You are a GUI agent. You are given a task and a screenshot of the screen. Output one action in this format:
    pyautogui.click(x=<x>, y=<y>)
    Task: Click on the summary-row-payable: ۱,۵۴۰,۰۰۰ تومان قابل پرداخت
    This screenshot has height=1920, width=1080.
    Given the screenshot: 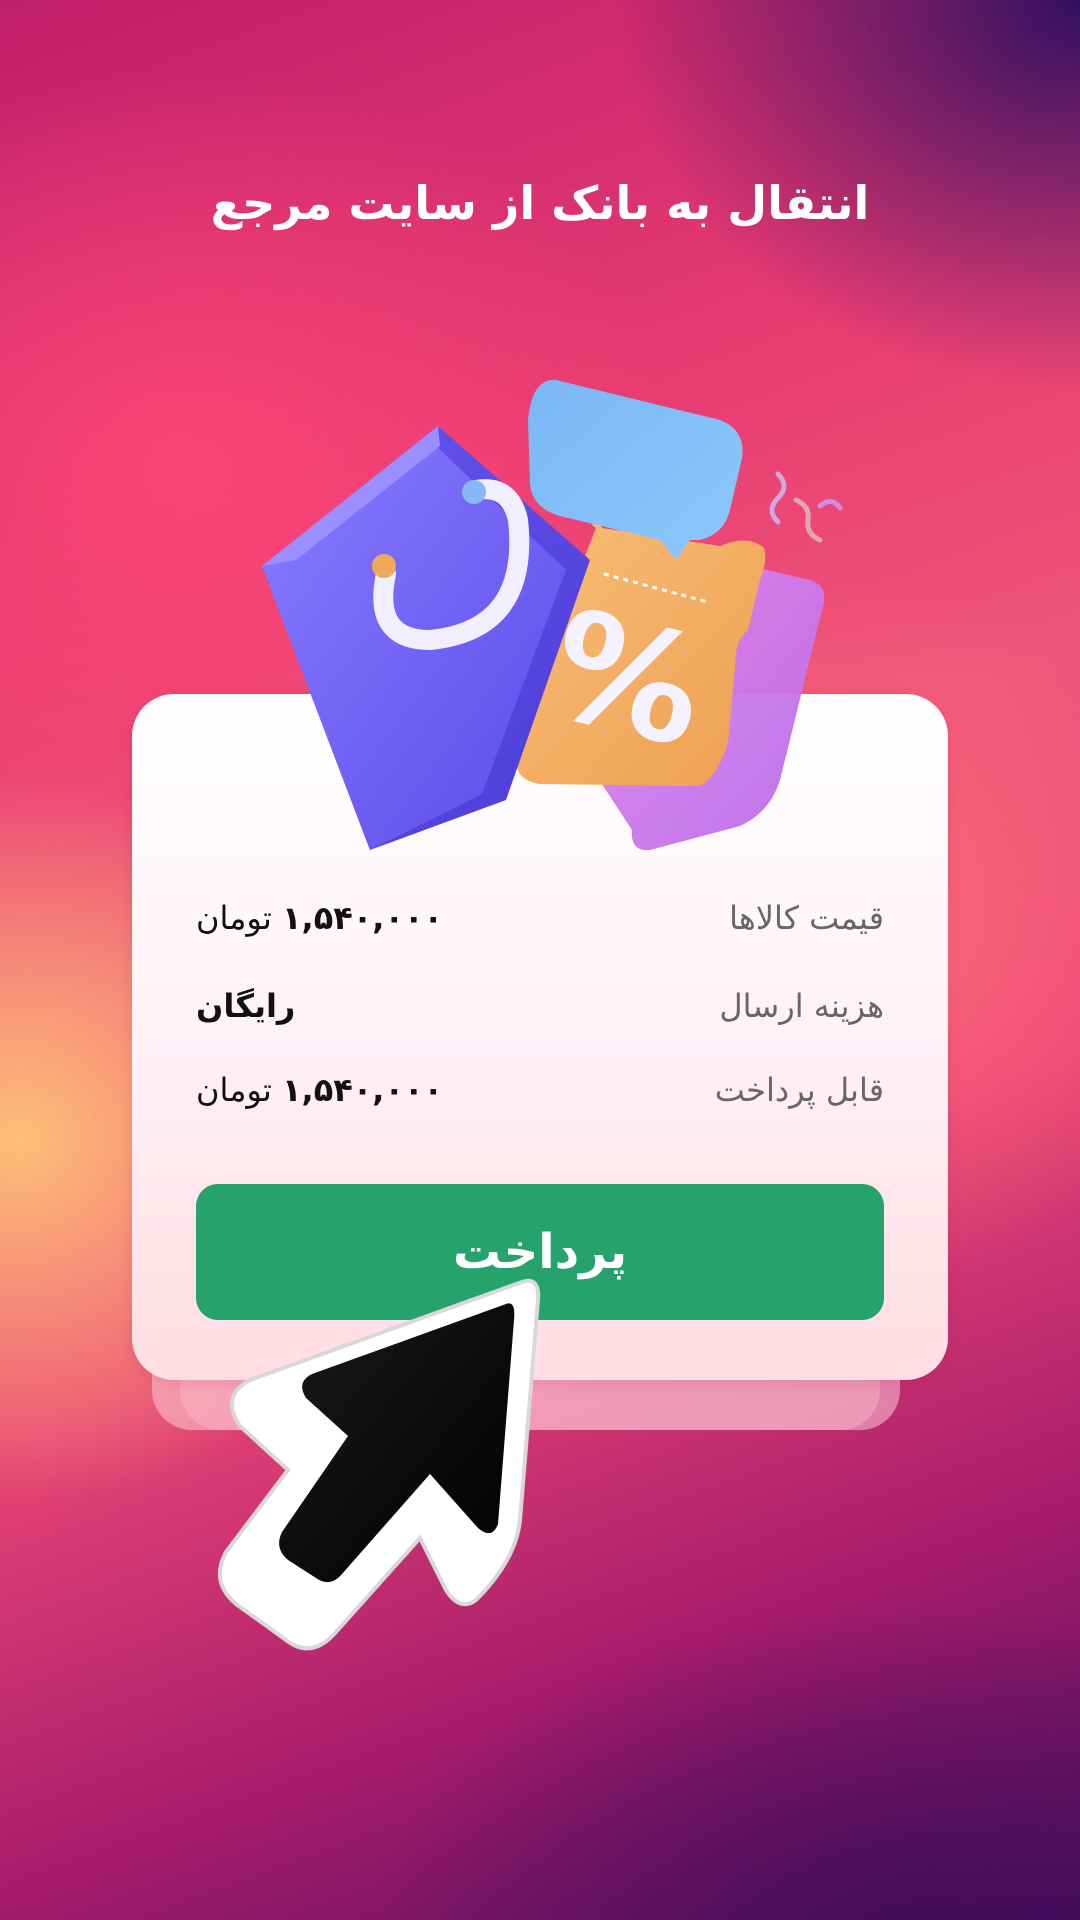 What is the action you would take?
    pyautogui.click(x=540, y=1090)
    